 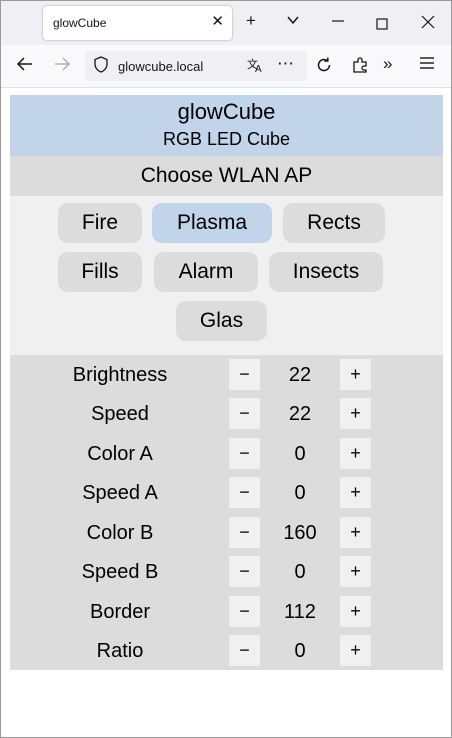 I want to click on page-subtitle: RGB LED Cube, so click(x=226, y=139).